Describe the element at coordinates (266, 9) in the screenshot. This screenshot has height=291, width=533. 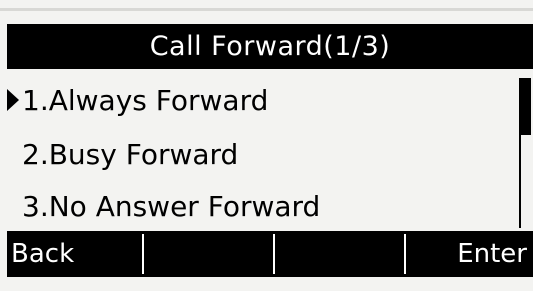
I see `screen-bezel` at that location.